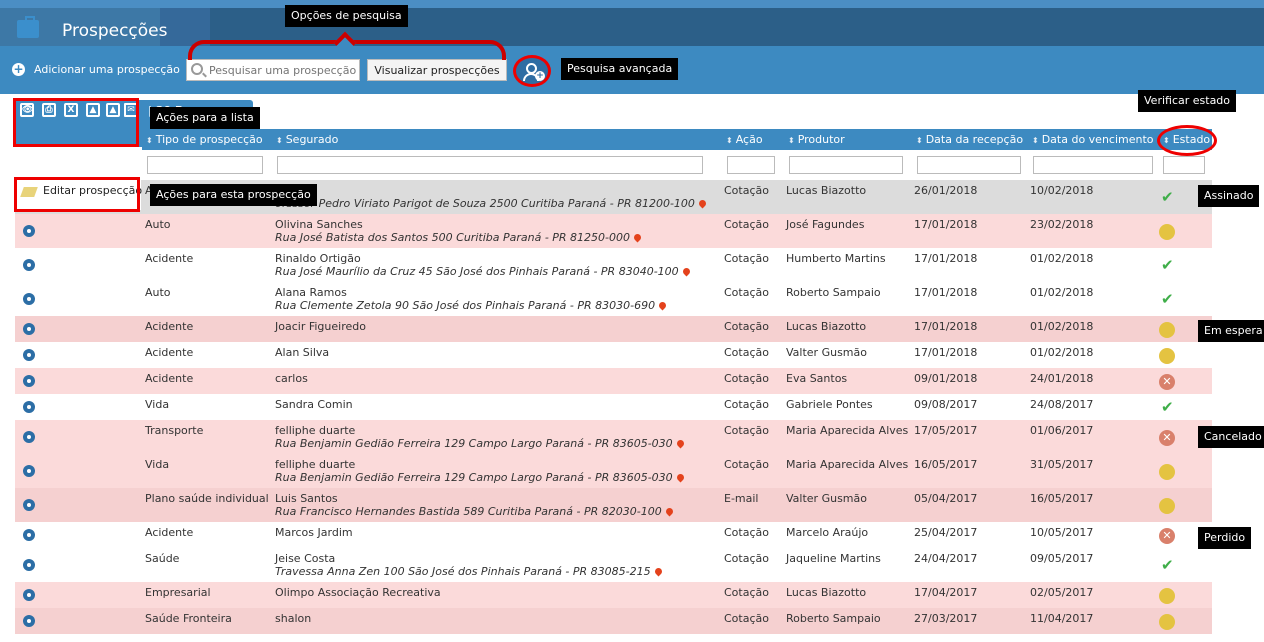 This screenshot has height=642, width=1264. I want to click on filter-acao, so click(751, 165).